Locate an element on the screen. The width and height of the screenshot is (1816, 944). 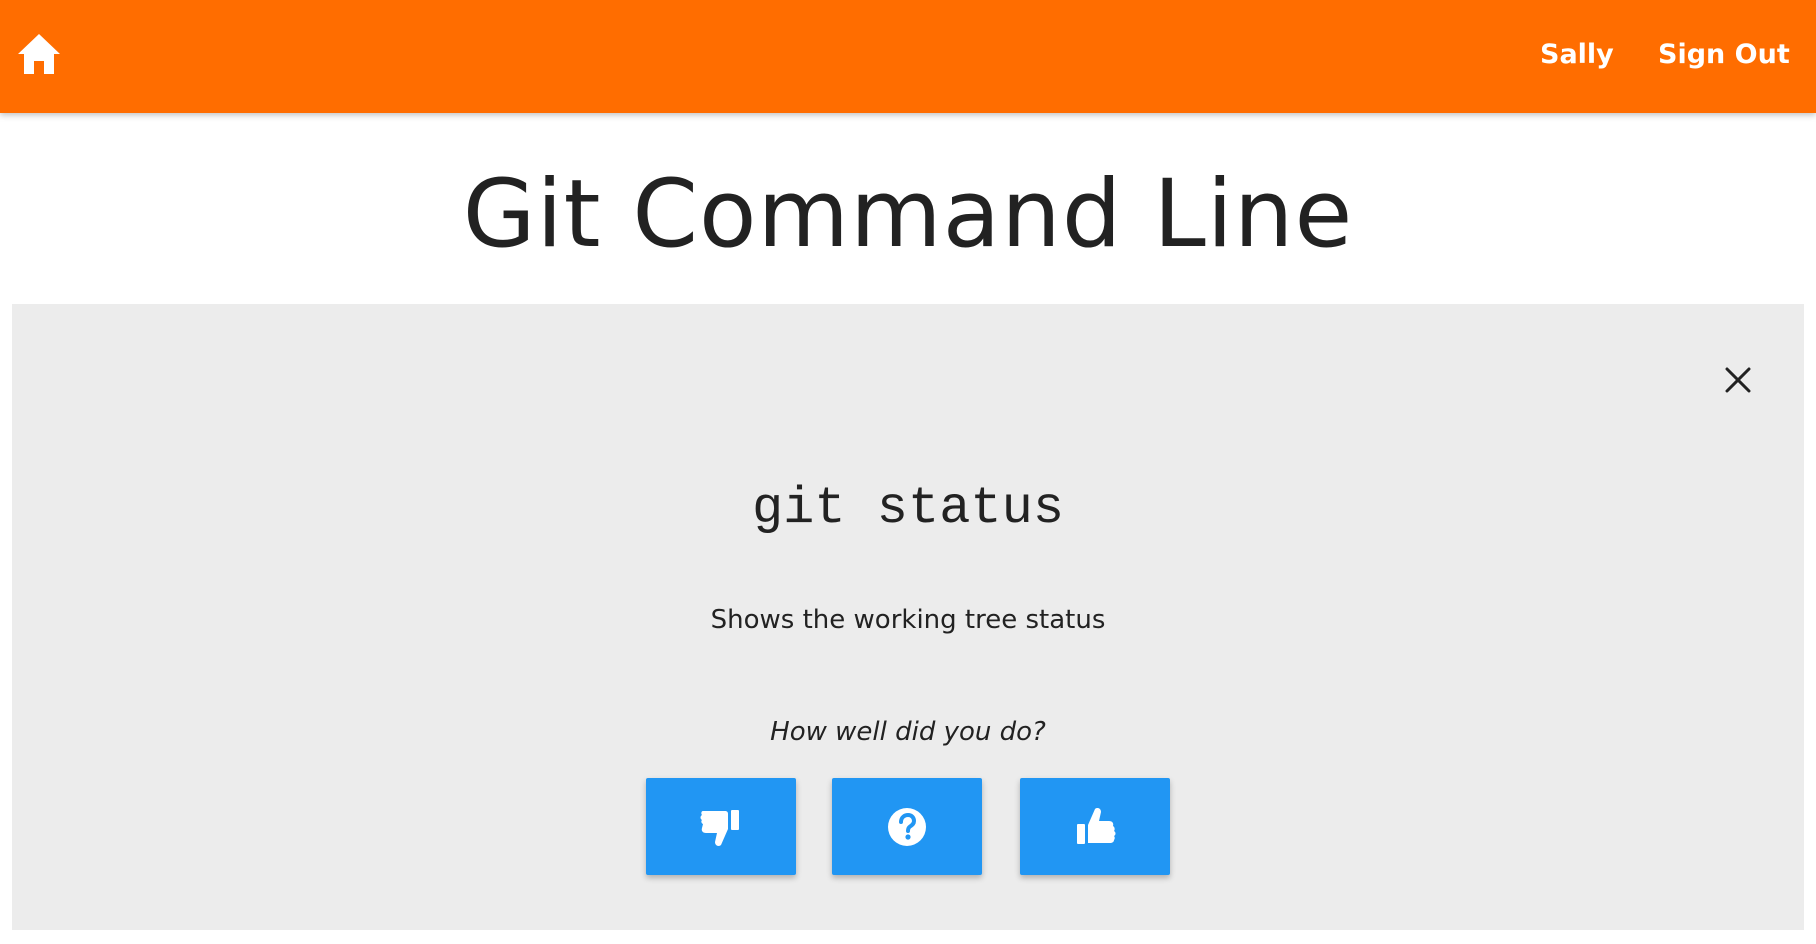
rate-good-button is located at coordinates (1095, 826).